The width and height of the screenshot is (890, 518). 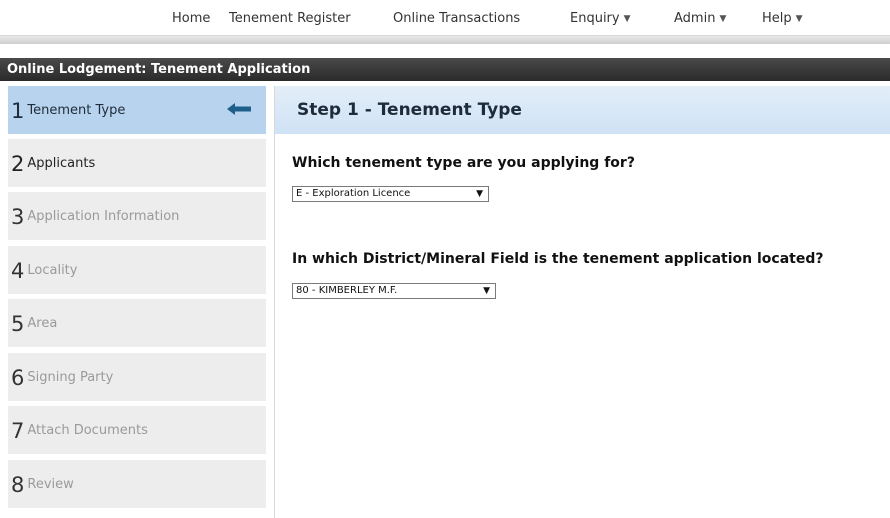 What do you see at coordinates (274, 302) in the screenshot?
I see `panel-divider` at bounding box center [274, 302].